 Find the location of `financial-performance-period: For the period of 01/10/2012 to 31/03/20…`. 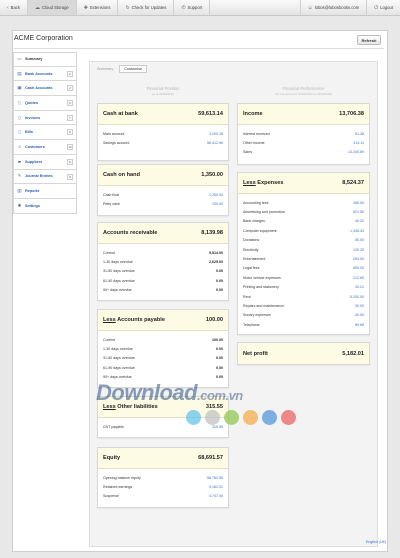

financial-performance-period: For the period of 01/10/2012 to 31/03/20… is located at coordinates (303, 94).